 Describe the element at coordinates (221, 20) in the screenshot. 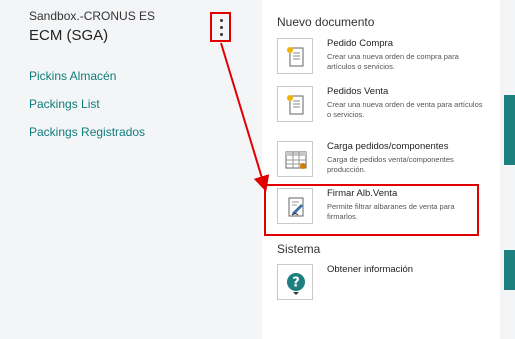

I see `more-options-icon` at that location.